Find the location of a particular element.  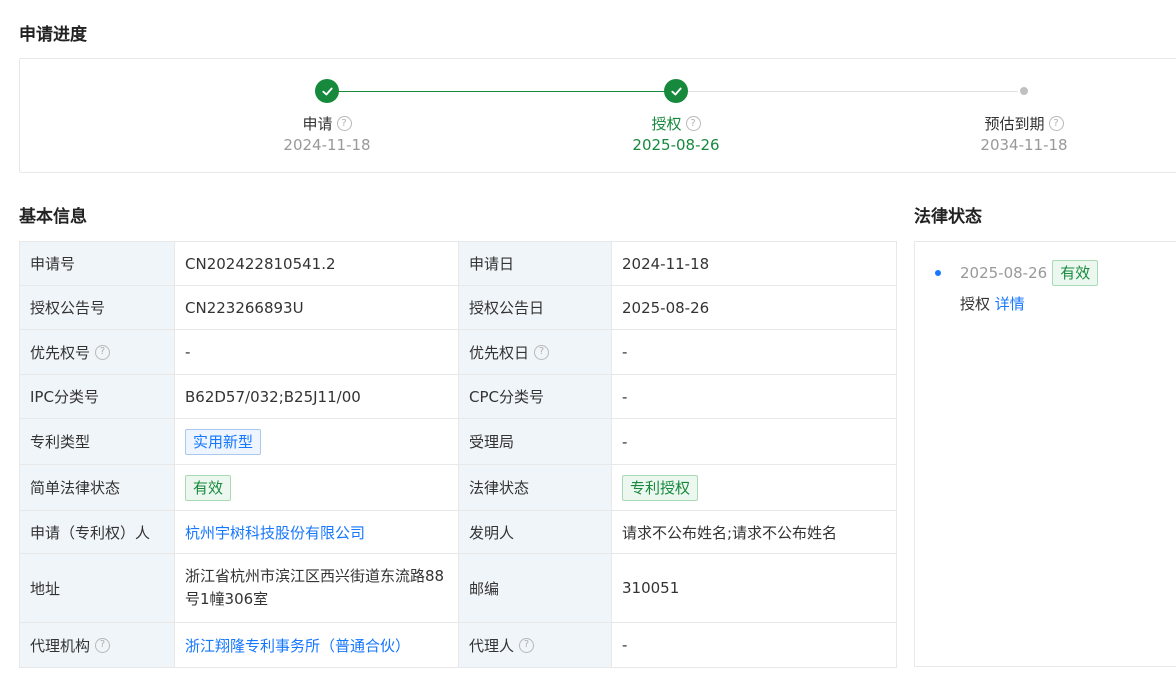

field-value-cell: 有效 is located at coordinates (316, 487).